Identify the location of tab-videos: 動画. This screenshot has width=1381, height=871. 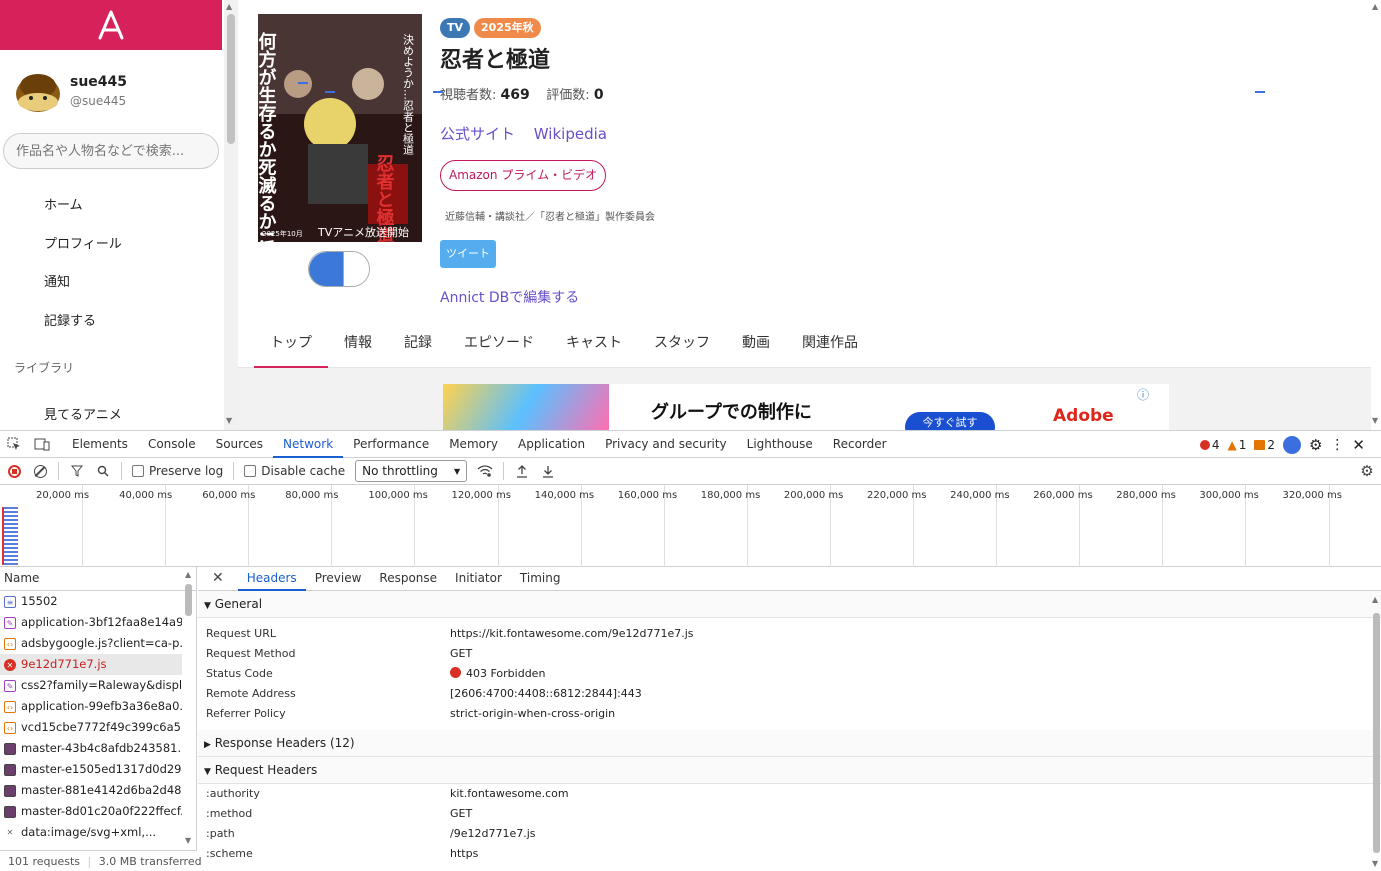
(756, 344).